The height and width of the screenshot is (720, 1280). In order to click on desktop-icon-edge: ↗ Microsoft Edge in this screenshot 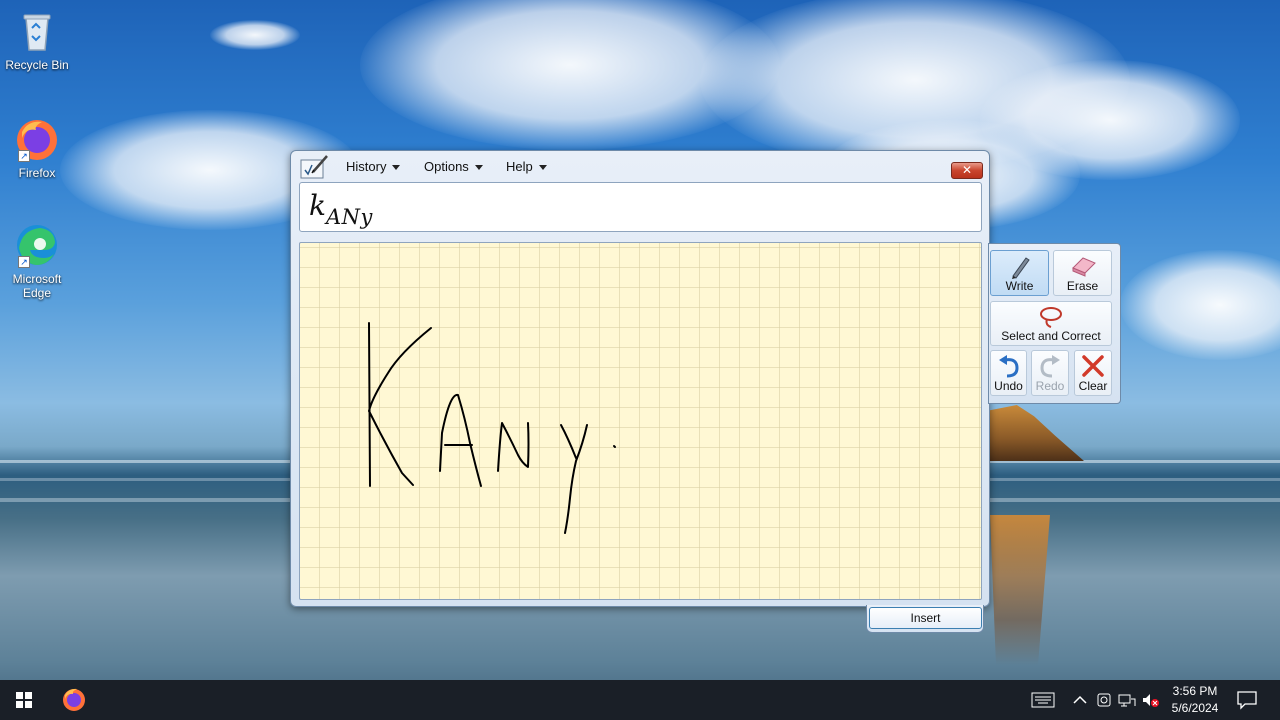, I will do `click(37, 261)`.